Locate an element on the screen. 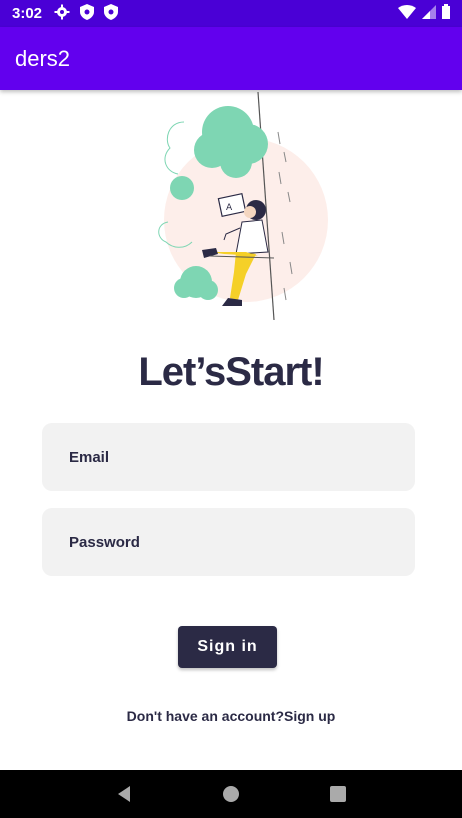 The image size is (462, 818). signal-icon is located at coordinates (429, 13).